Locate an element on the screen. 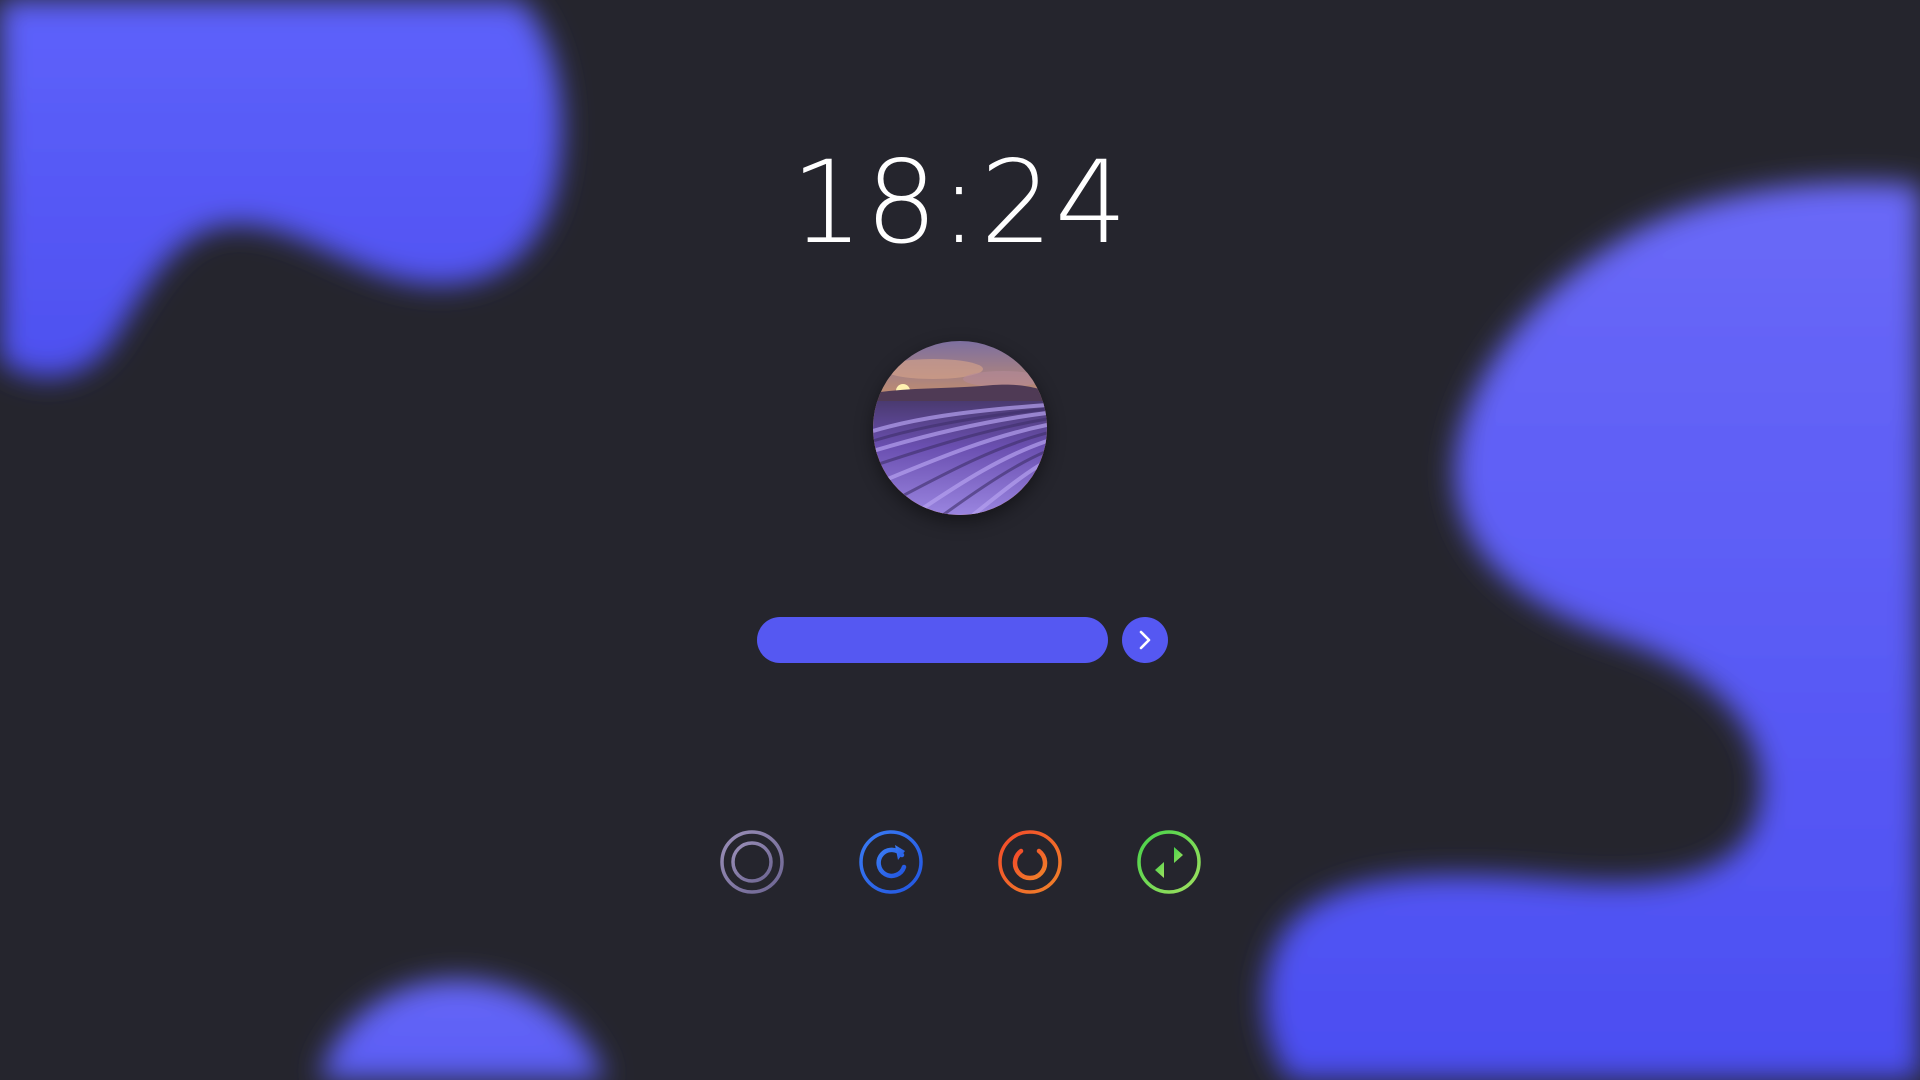 This screenshot has width=1920, height=1080. blob-bottom is located at coordinates (462, 1029).